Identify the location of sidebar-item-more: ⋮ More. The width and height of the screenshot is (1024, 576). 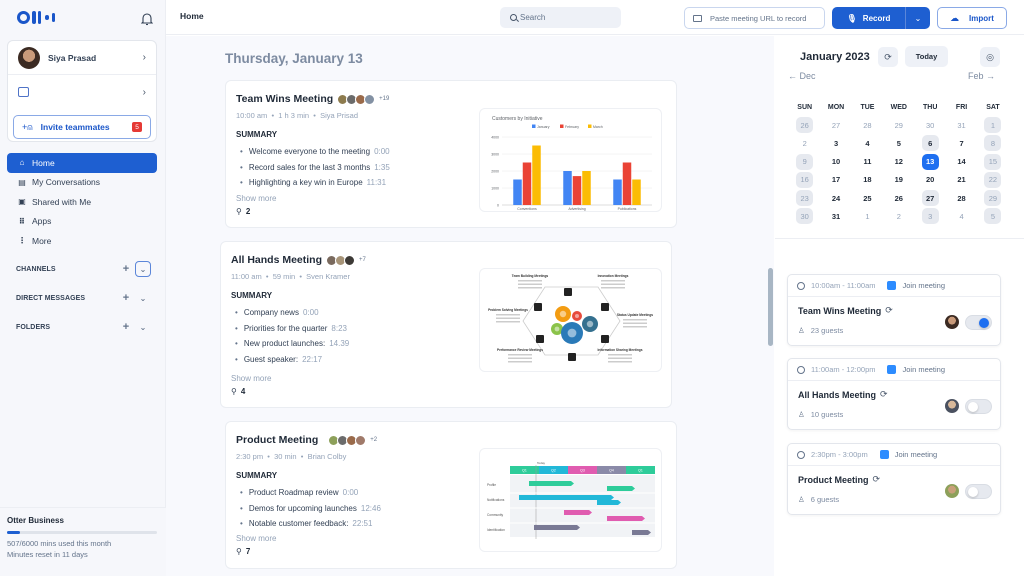
(82, 241).